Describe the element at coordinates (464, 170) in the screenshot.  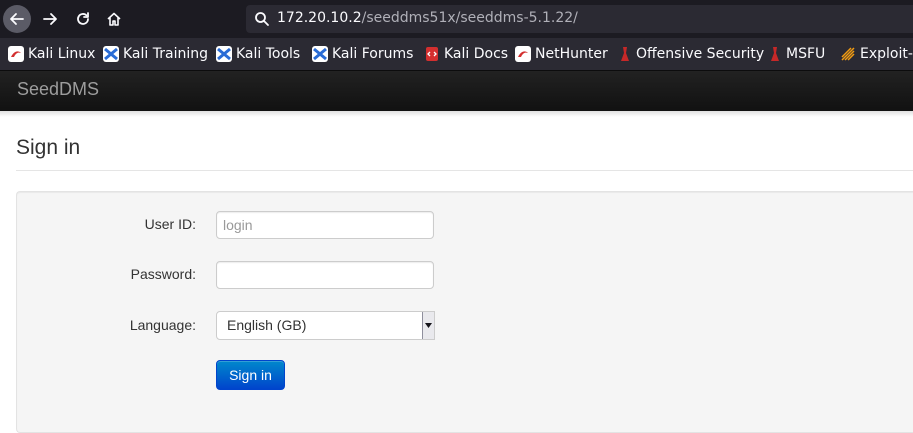
I see `title-divider` at that location.